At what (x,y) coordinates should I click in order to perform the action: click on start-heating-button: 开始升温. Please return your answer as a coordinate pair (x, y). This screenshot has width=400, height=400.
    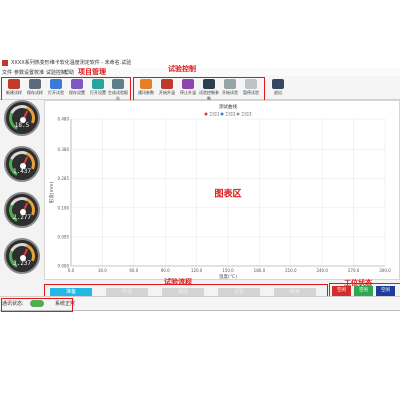
    Looking at the image, I should click on (167, 88).